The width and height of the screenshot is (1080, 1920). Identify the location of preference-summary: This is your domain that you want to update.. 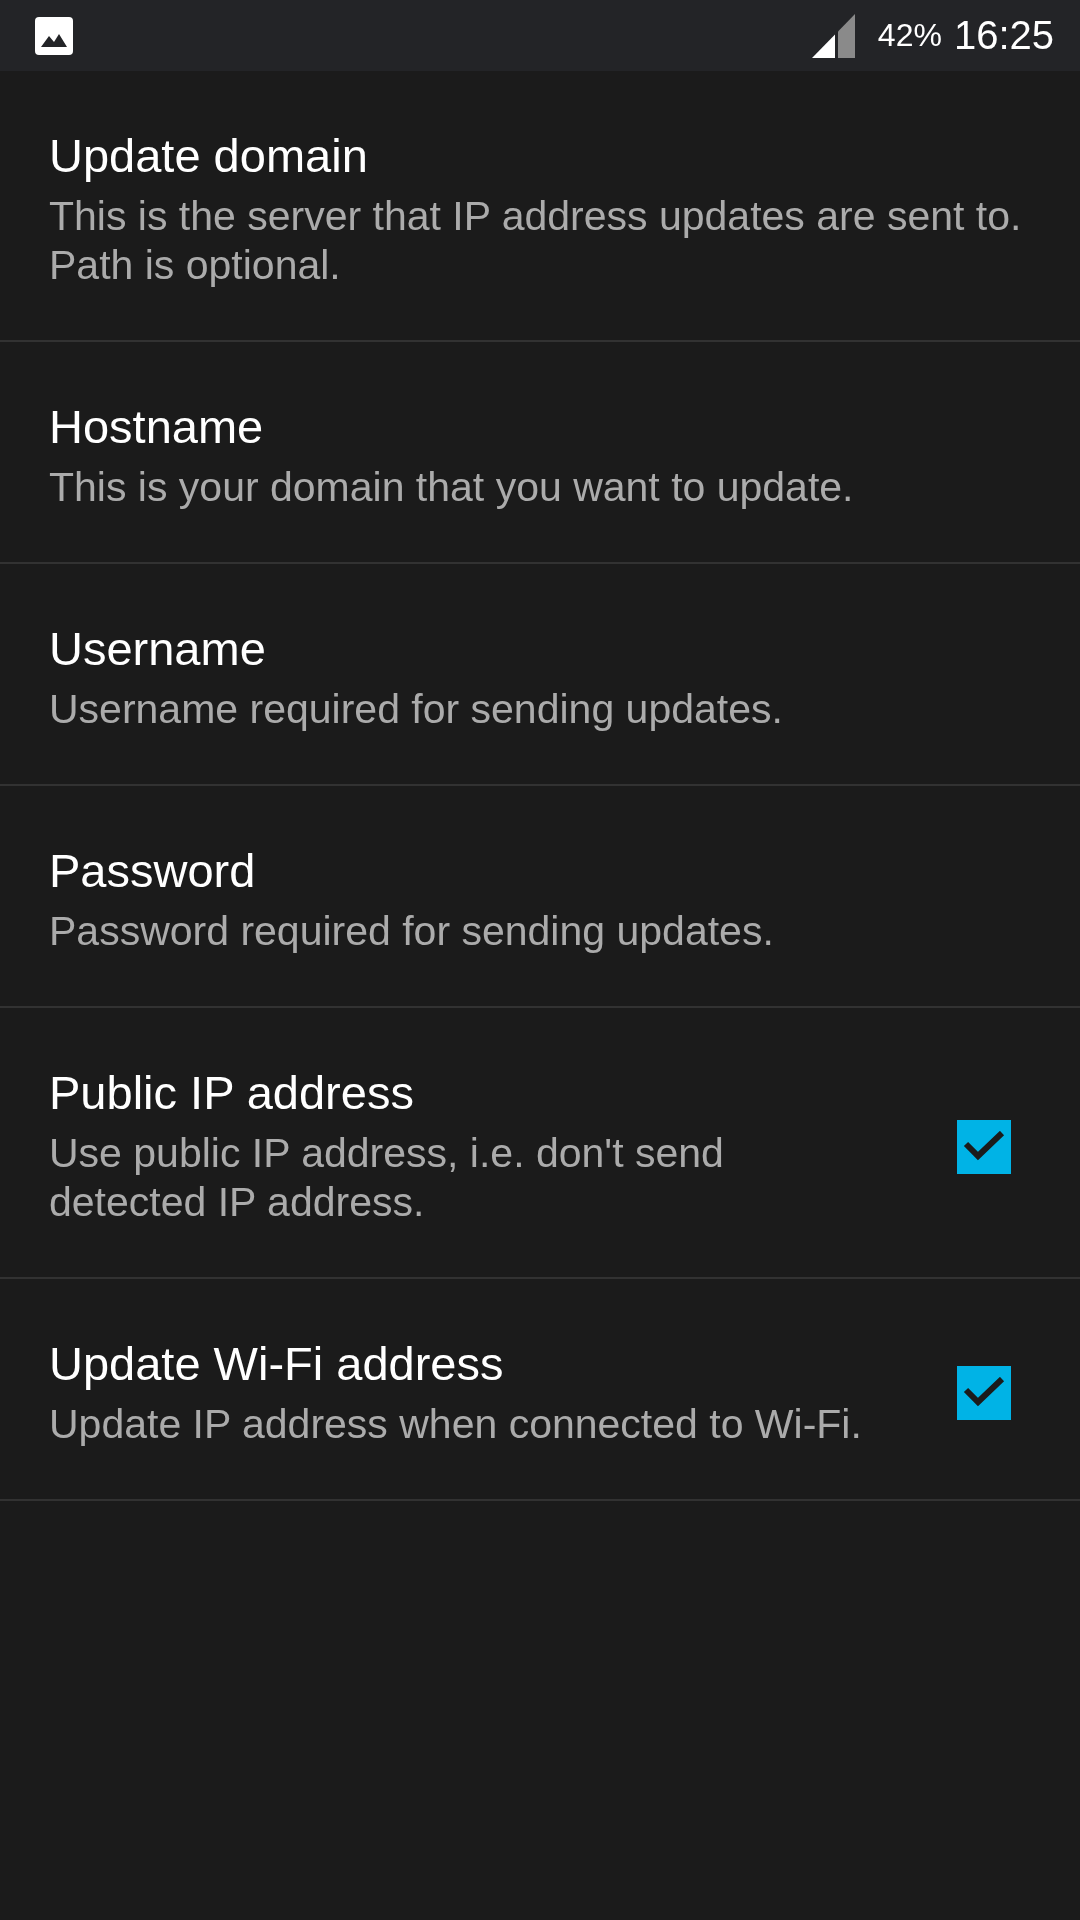
(452, 487).